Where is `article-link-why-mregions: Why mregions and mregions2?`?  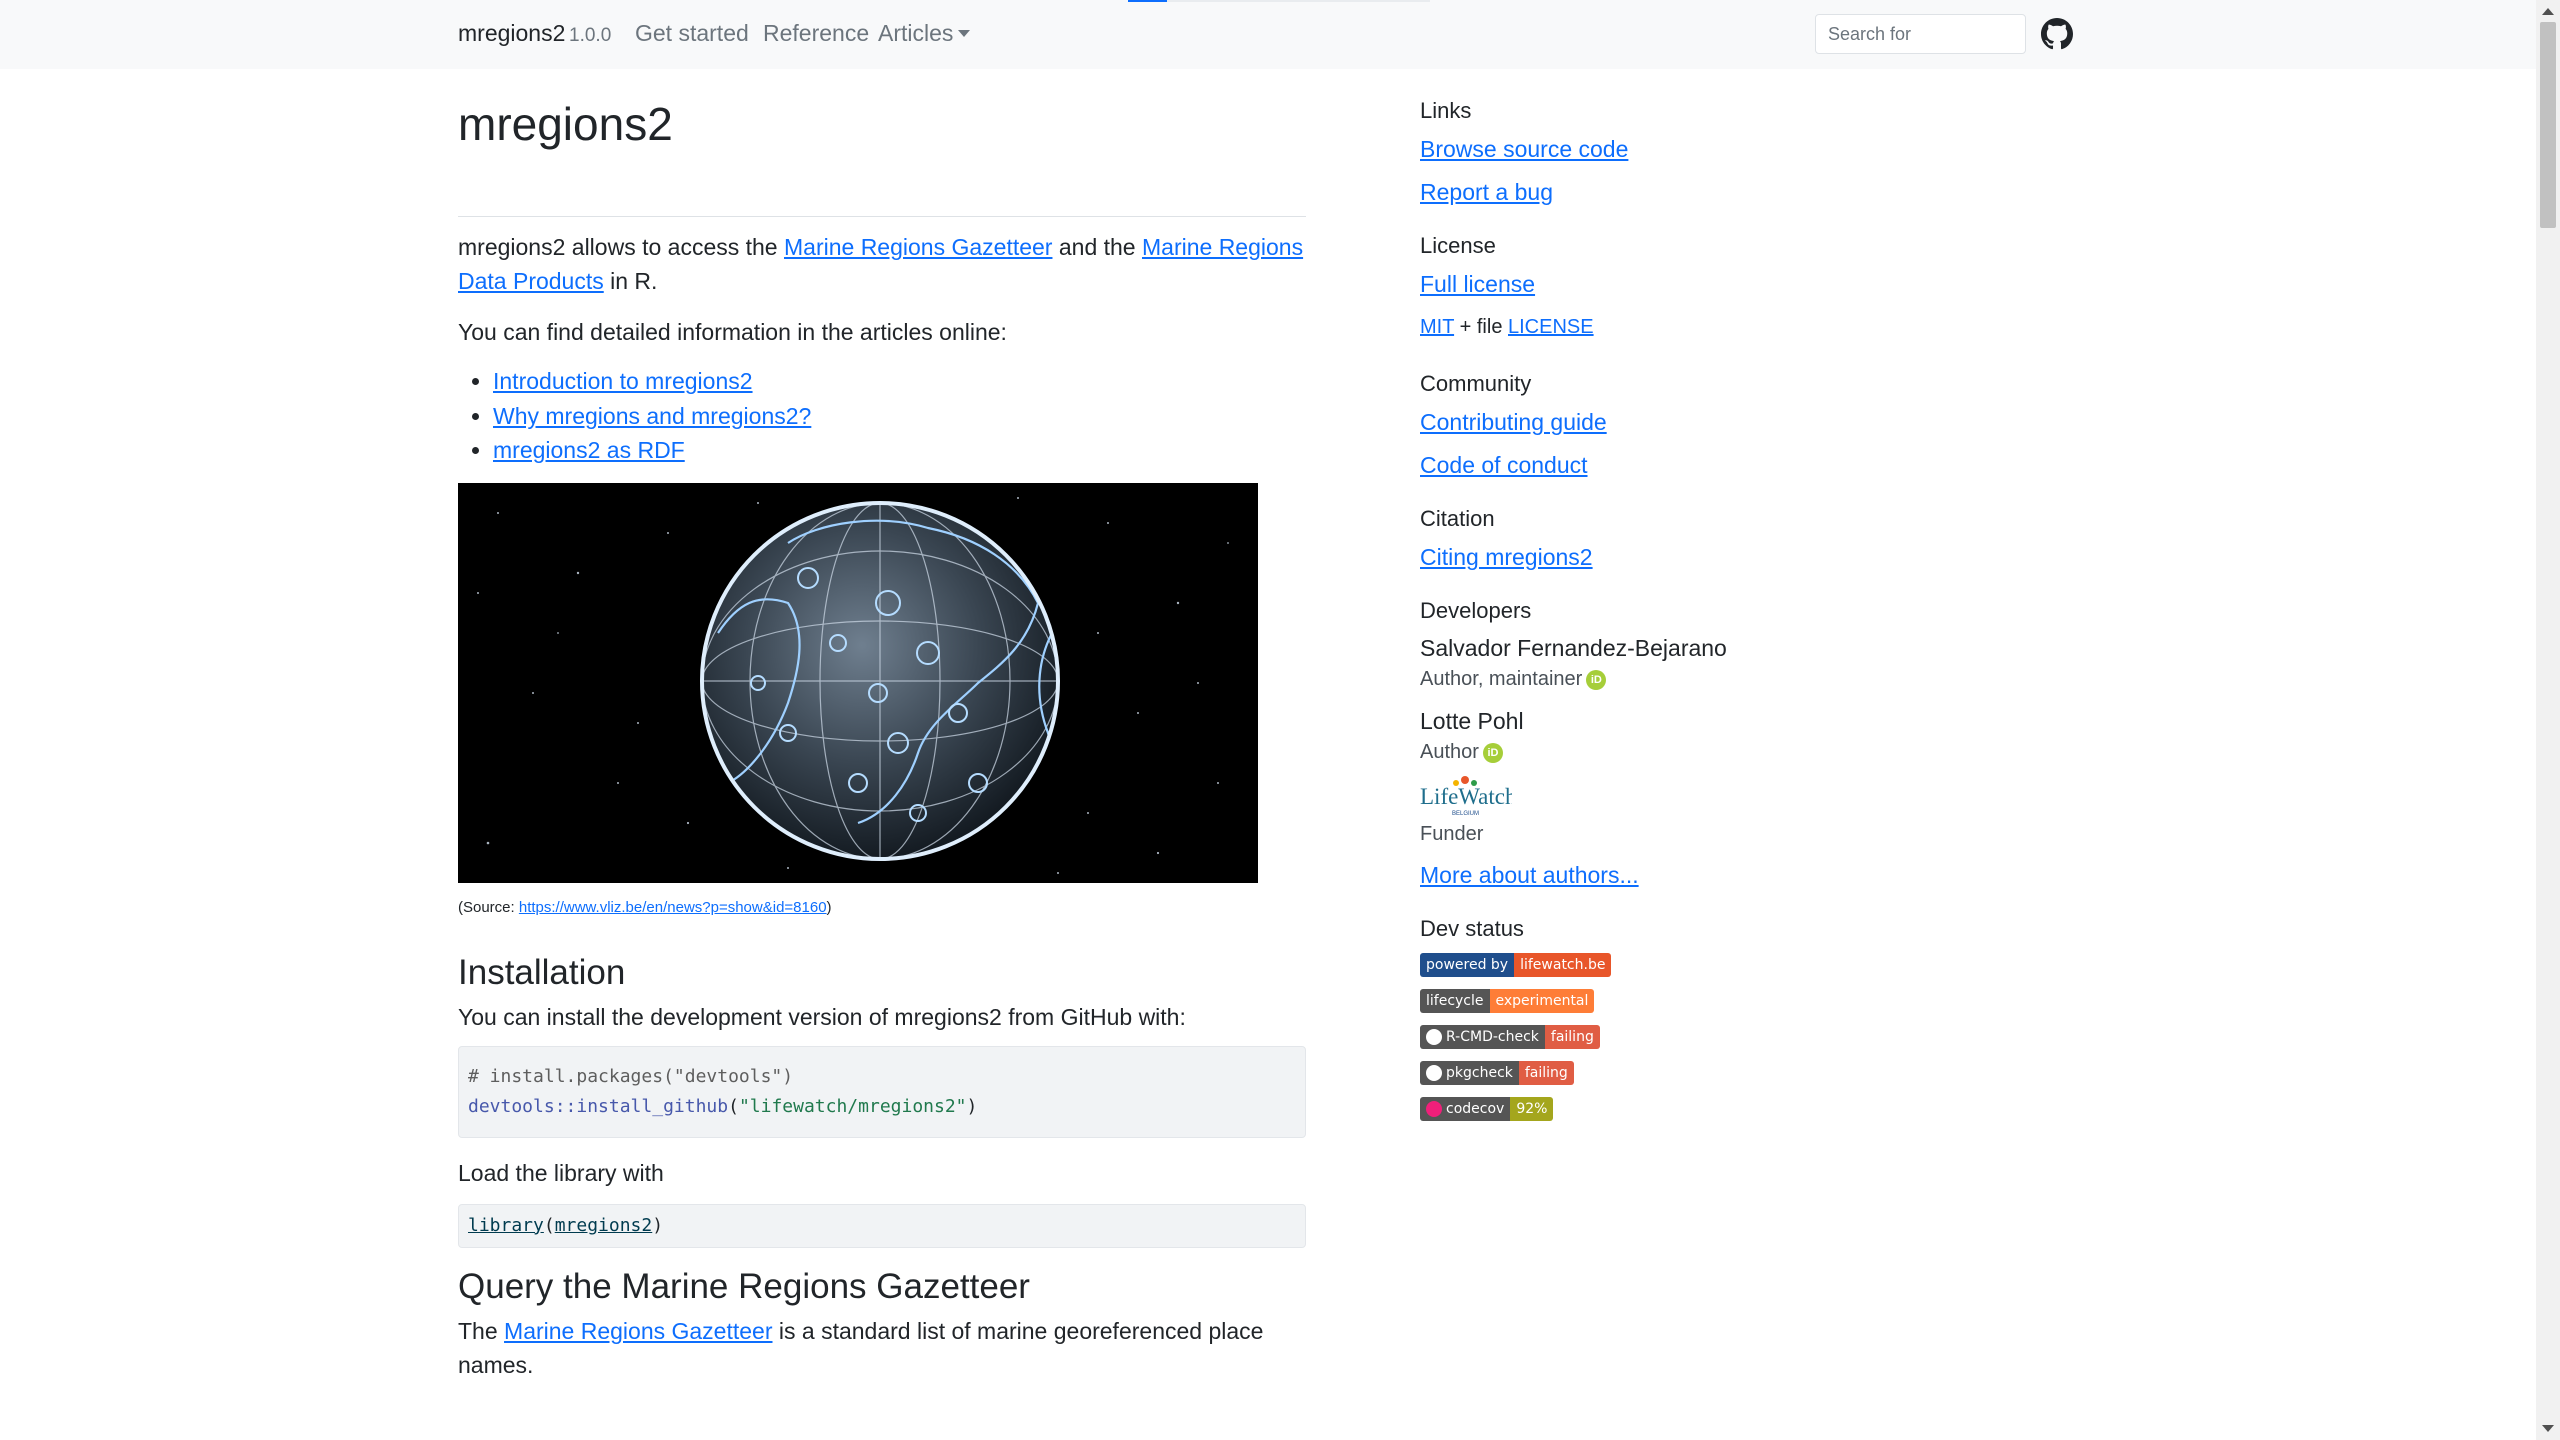 article-link-why-mregions: Why mregions and mregions2? is located at coordinates (652, 416).